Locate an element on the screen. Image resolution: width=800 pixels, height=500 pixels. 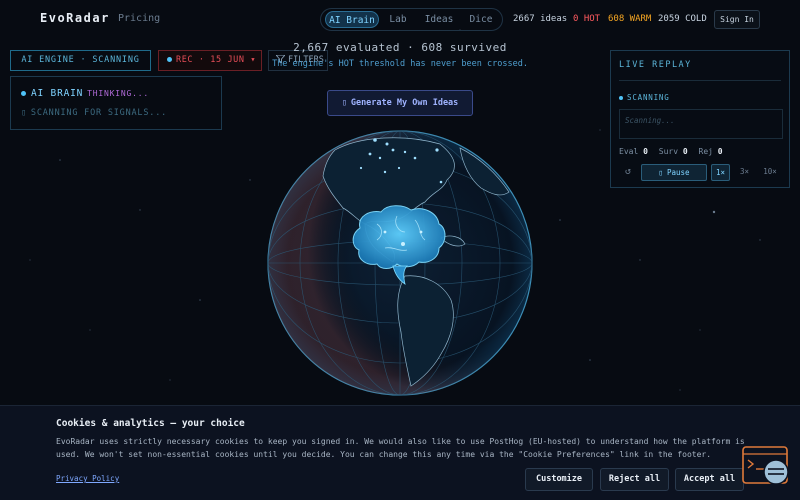
stat-warm: 608 WARM is located at coordinates (630, 19).